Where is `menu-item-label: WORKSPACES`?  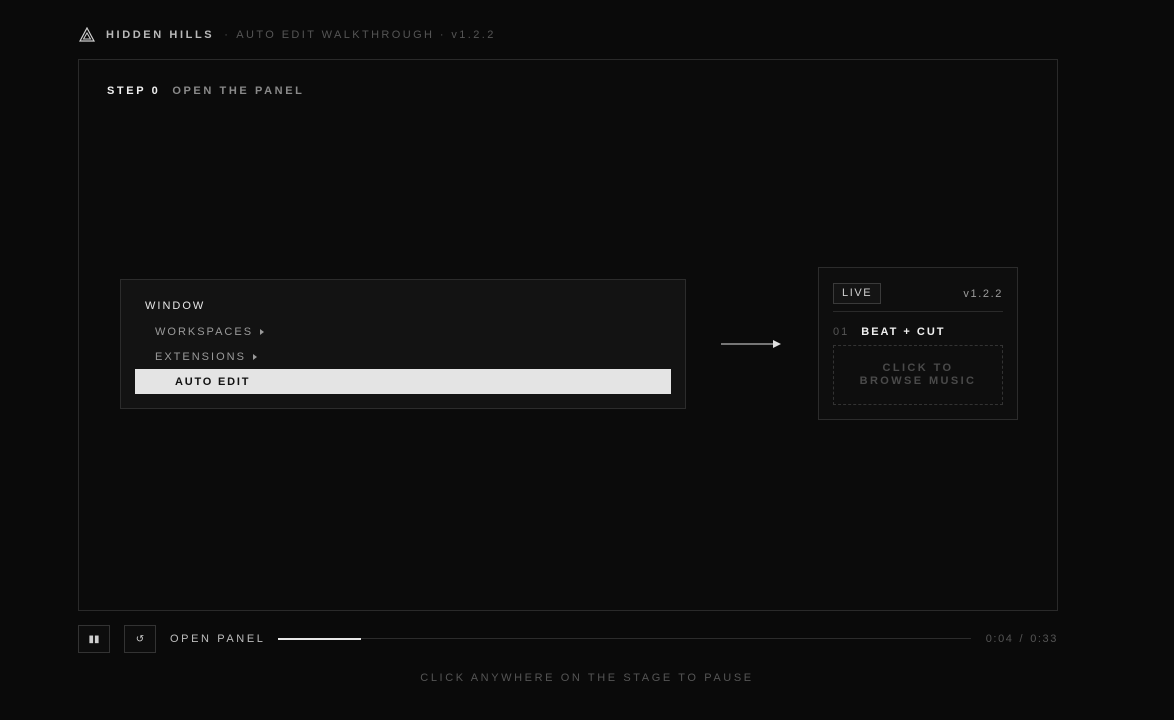 menu-item-label: WORKSPACES is located at coordinates (204, 332).